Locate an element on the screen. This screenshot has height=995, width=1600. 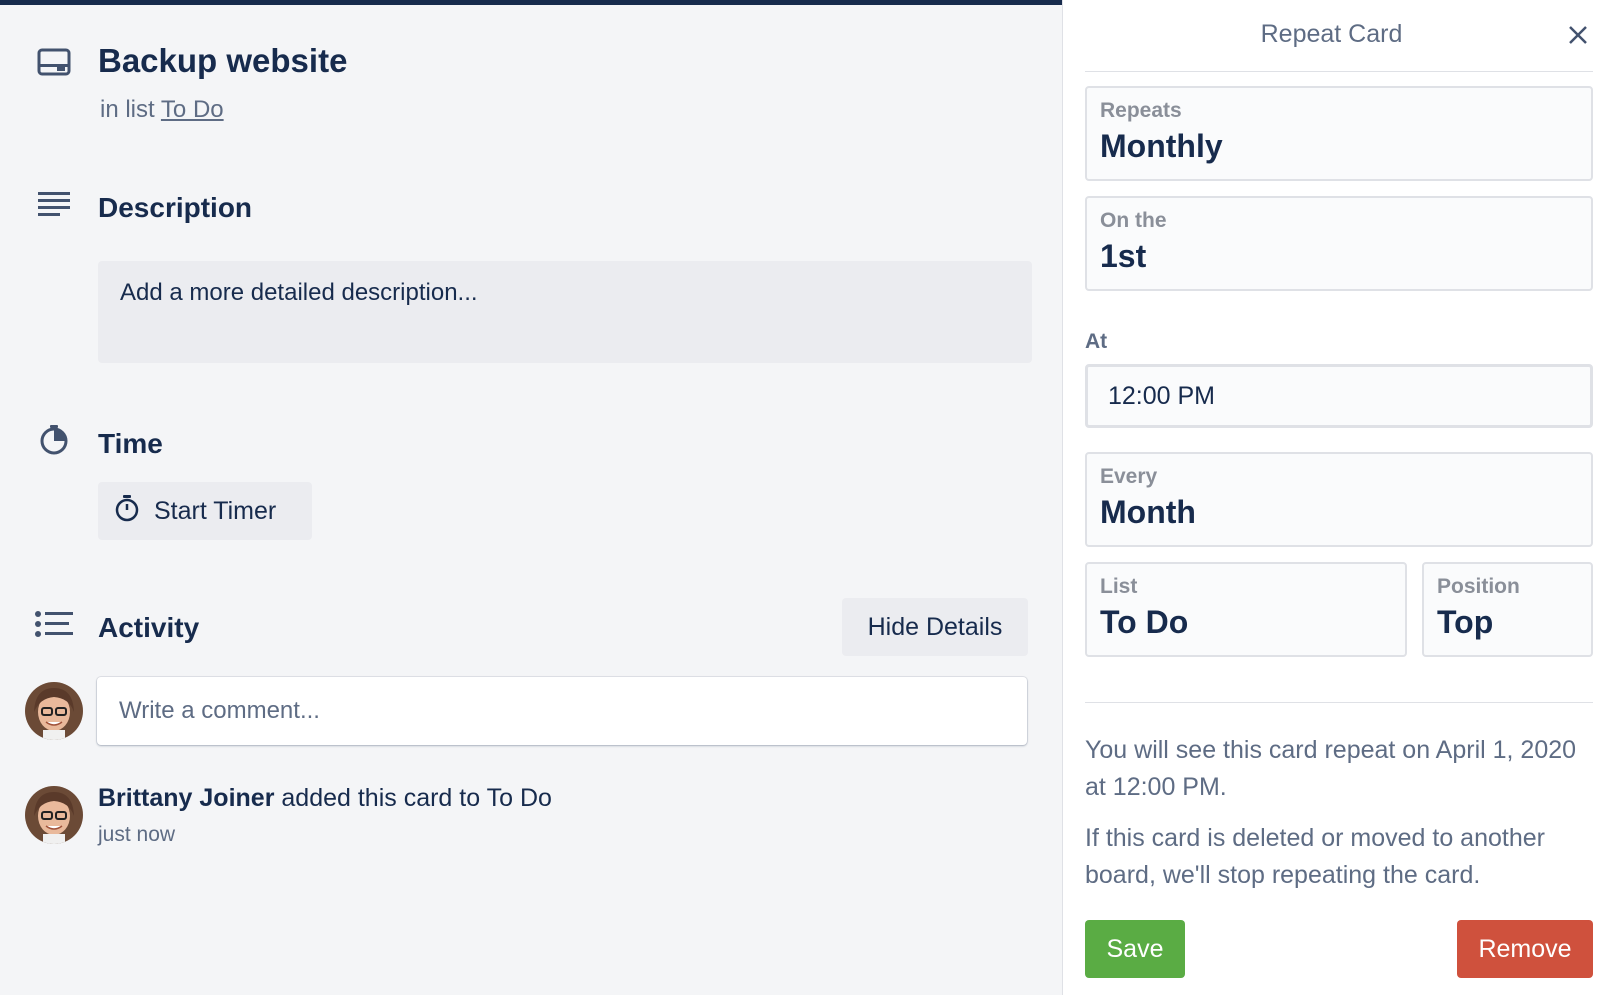
description-heading: Description is located at coordinates (175, 207).